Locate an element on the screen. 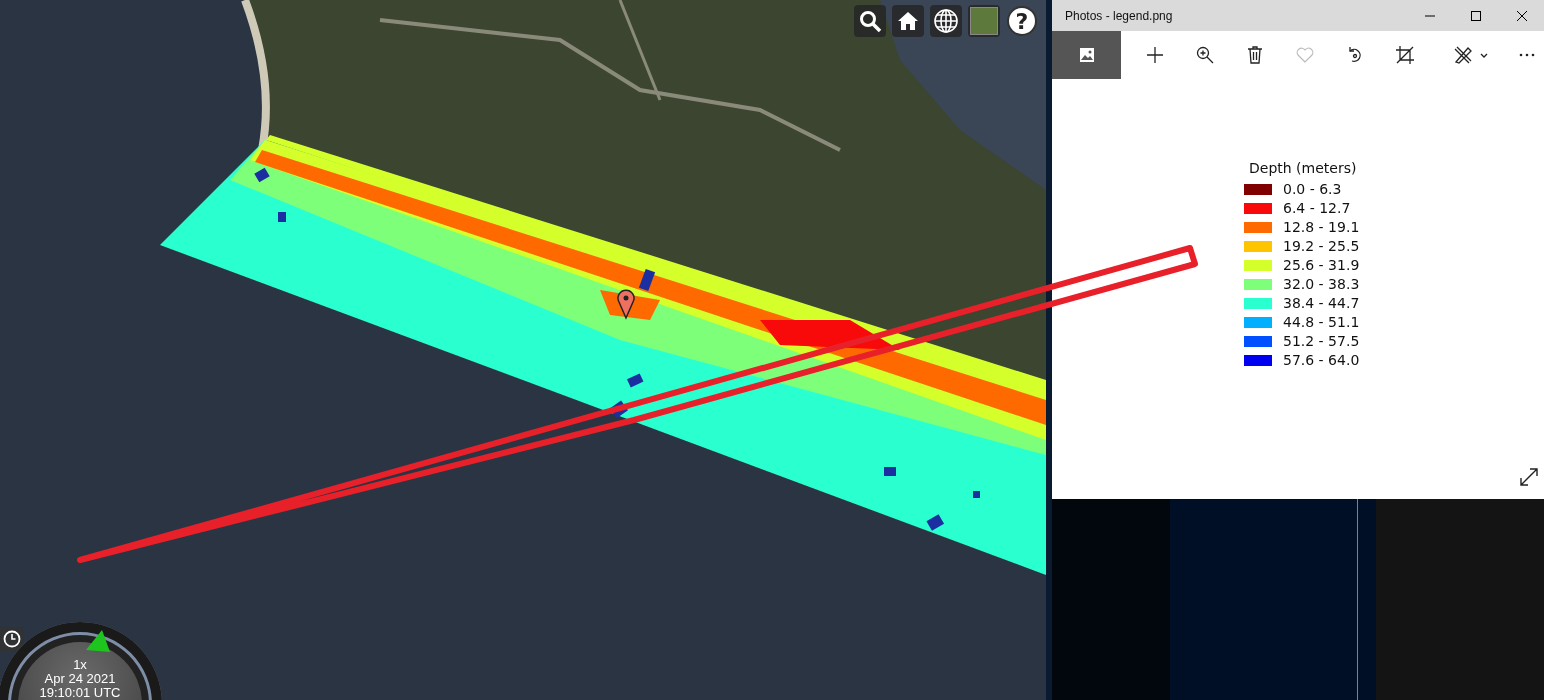  imagery-picker-button is located at coordinates (984, 21).